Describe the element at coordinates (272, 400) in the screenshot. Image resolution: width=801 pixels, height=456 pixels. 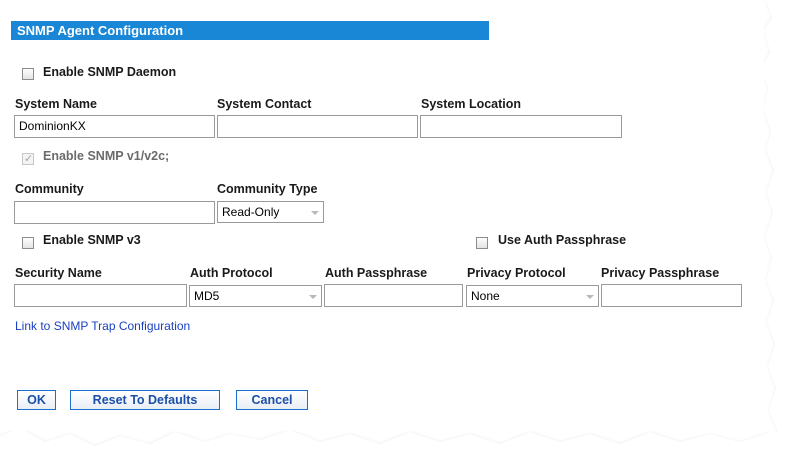
I see `cancel-button: Cancel` at that location.